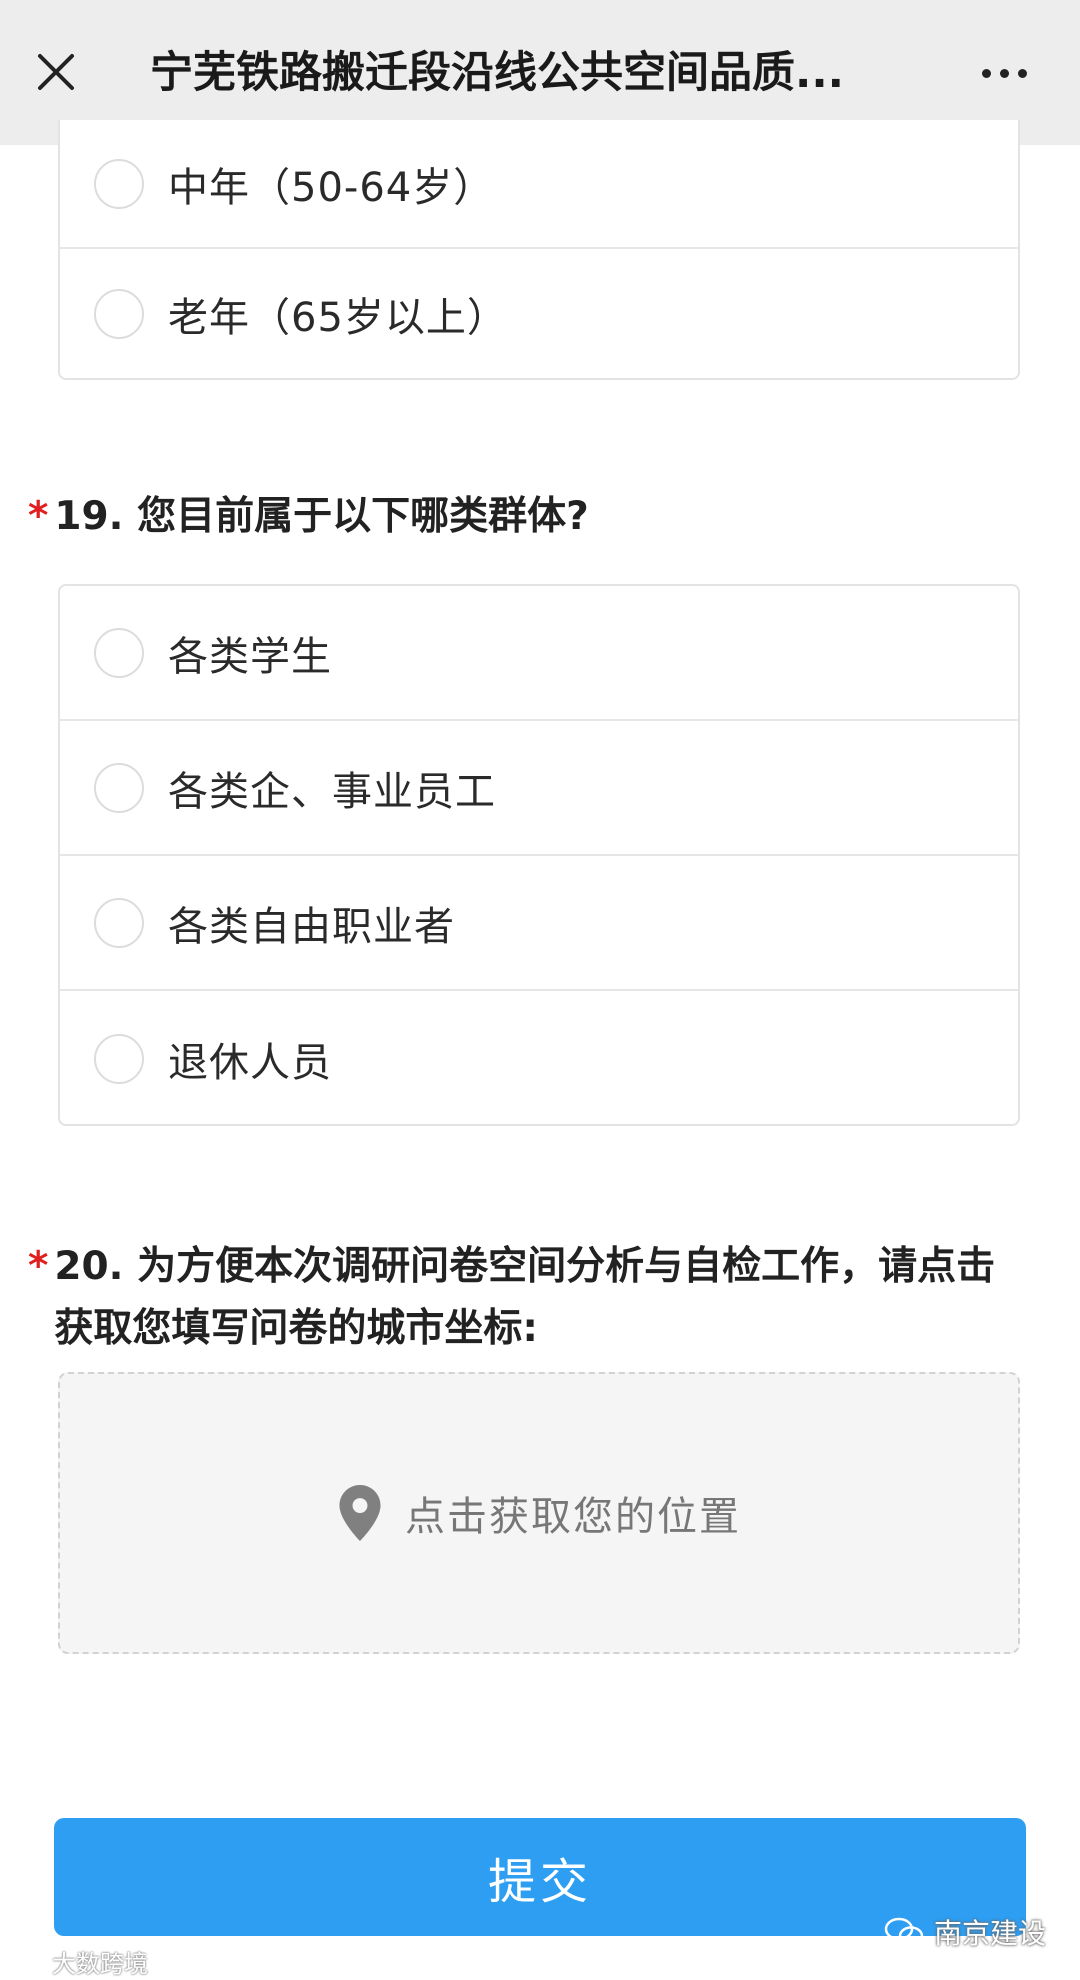 The width and height of the screenshot is (1080, 1980). I want to click on option-employees: 各类企、事业员工, so click(539, 788).